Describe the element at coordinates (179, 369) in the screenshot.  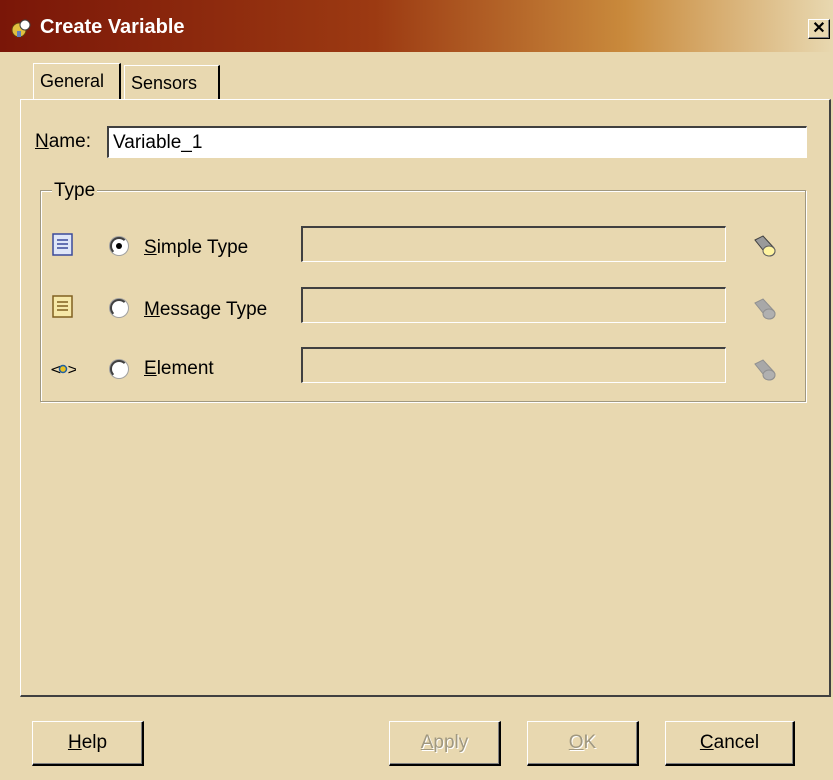
I see `element-label: Element` at that location.